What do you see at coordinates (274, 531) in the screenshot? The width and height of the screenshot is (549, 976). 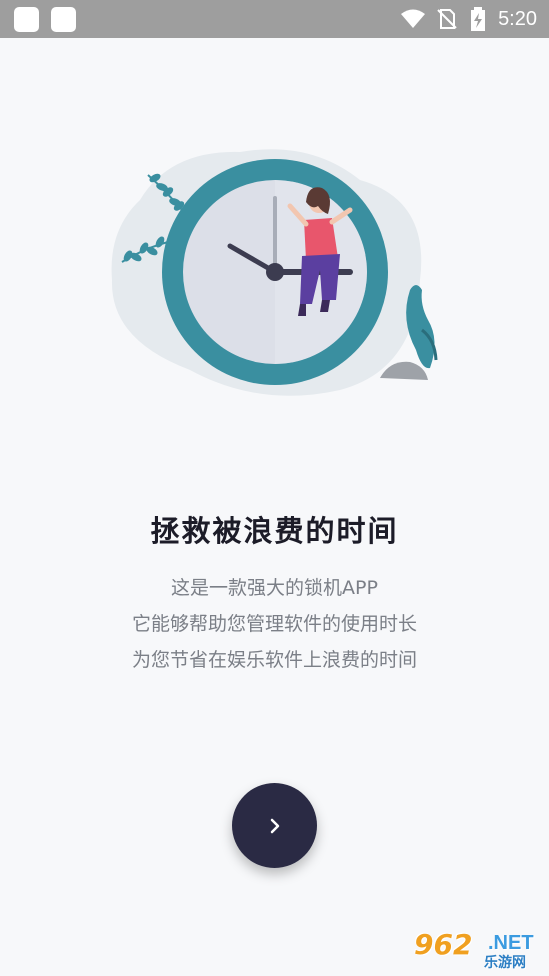 I see `onboarding-title: 拯救被浪费的时间` at bounding box center [274, 531].